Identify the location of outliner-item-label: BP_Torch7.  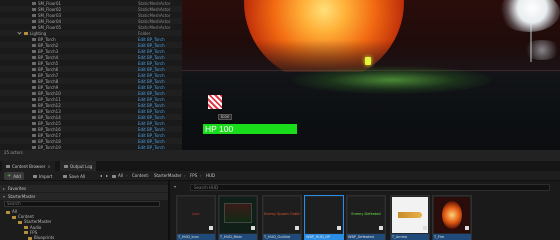
(48, 75).